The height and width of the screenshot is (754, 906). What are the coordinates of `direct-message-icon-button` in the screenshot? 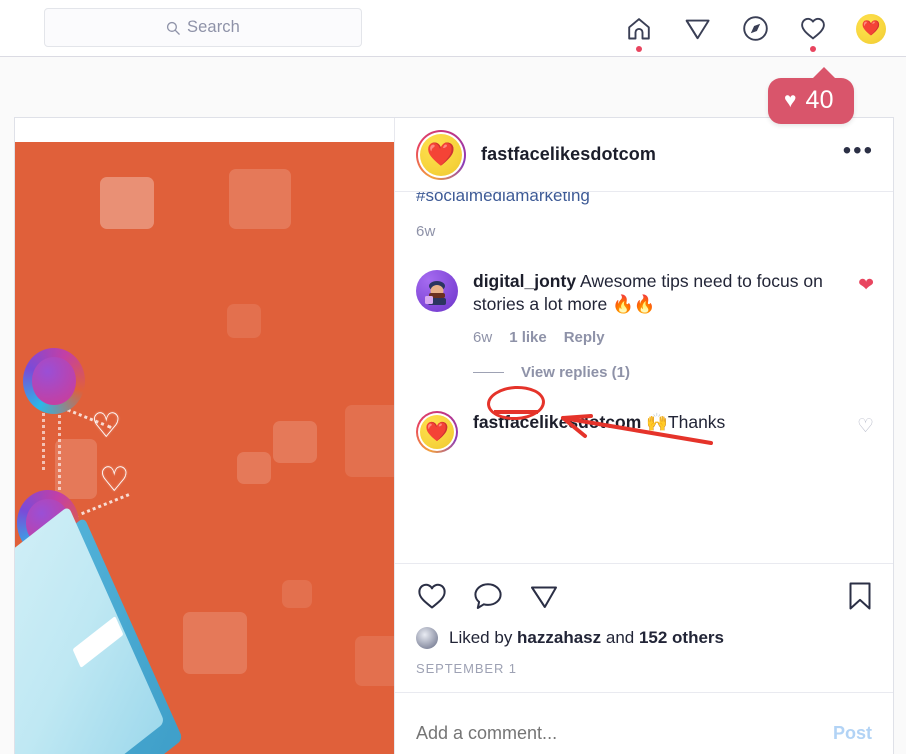 It's located at (697, 29).